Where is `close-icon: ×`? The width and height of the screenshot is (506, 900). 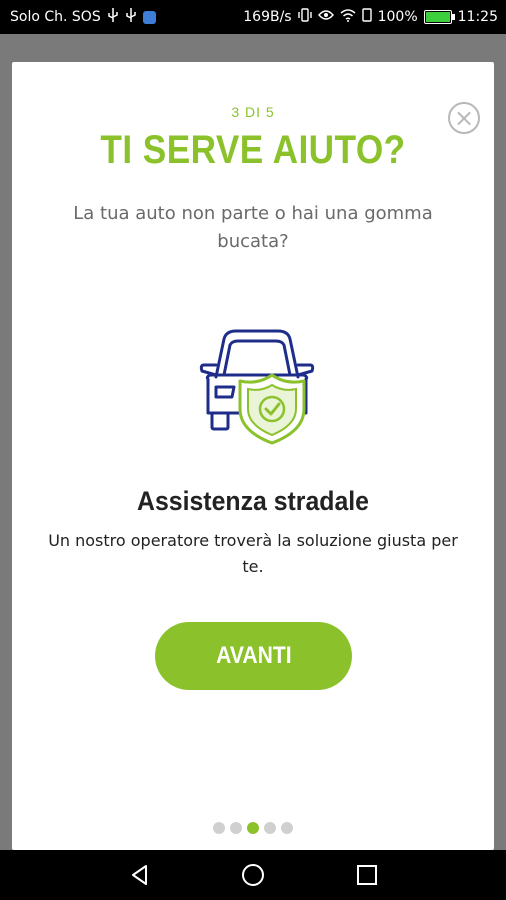
close-icon: × is located at coordinates (464, 118).